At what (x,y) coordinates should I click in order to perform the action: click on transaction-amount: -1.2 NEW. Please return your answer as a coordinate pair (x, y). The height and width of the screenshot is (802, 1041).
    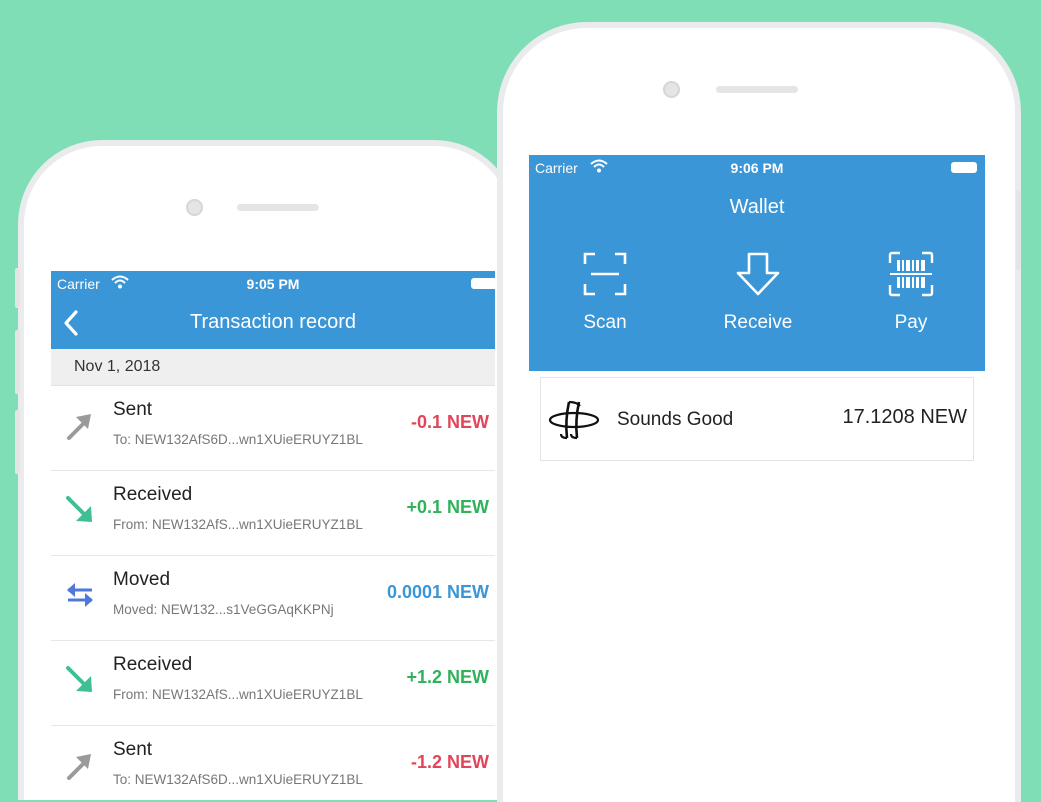
    Looking at the image, I should click on (449, 762).